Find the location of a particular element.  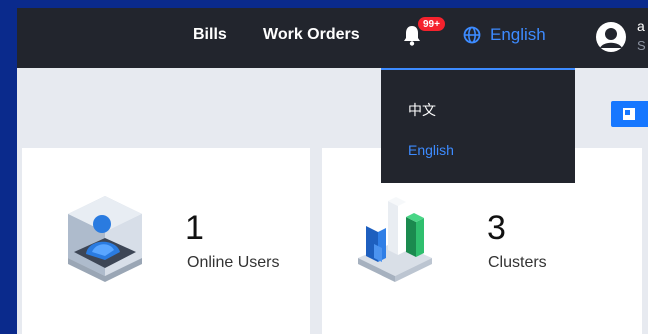

clusters-count: 3 is located at coordinates (496, 228).